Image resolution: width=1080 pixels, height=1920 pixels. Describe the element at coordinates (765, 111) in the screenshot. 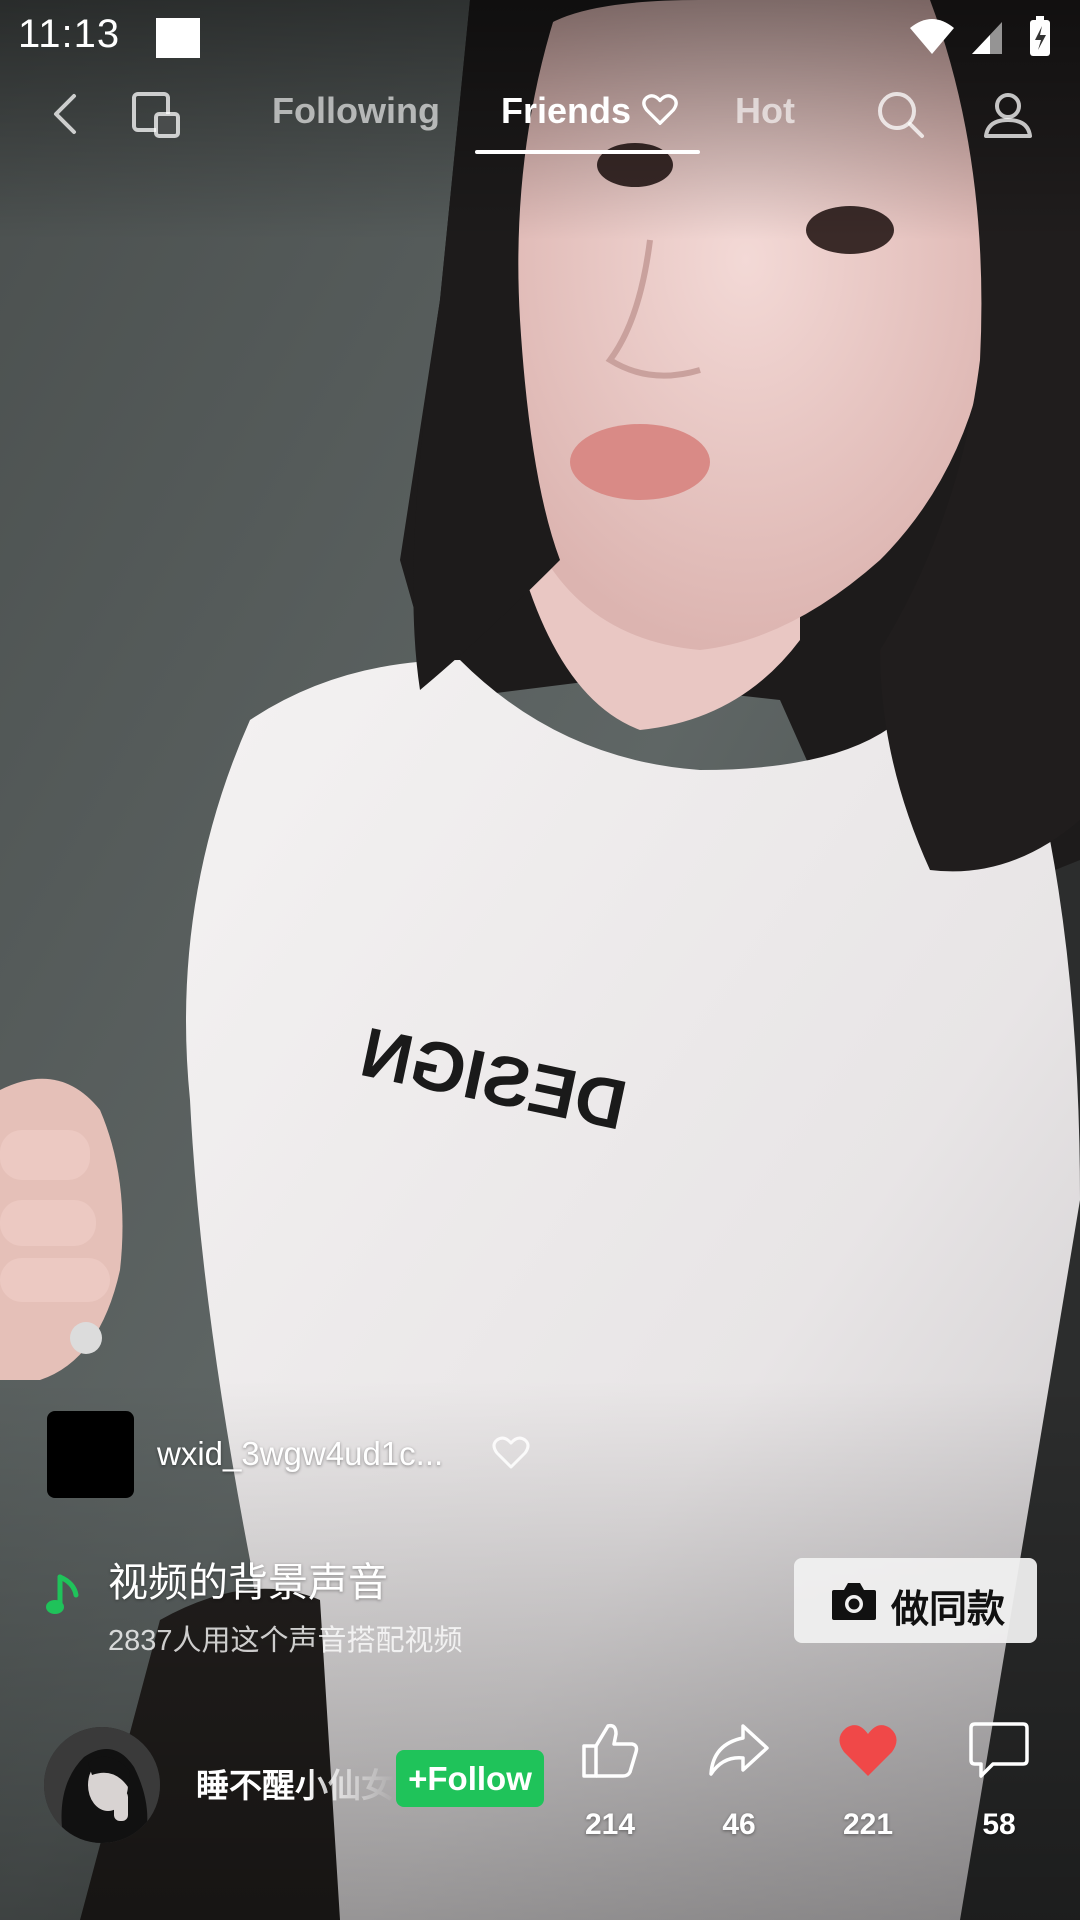

I see `tab-hot: Hot` at that location.